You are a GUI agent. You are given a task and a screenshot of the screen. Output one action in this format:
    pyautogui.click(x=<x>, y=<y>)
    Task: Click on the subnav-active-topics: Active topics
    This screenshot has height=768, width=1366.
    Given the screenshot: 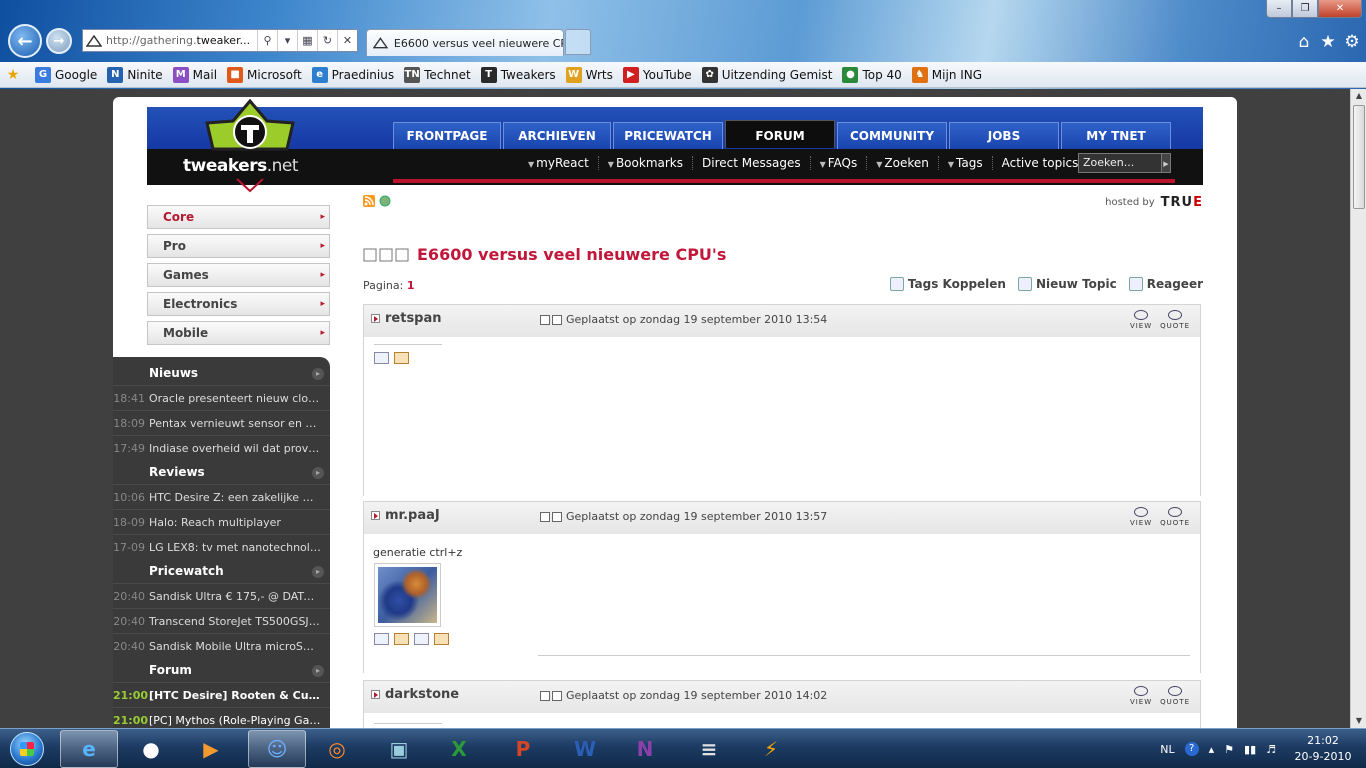 What is the action you would take?
    pyautogui.click(x=1039, y=163)
    